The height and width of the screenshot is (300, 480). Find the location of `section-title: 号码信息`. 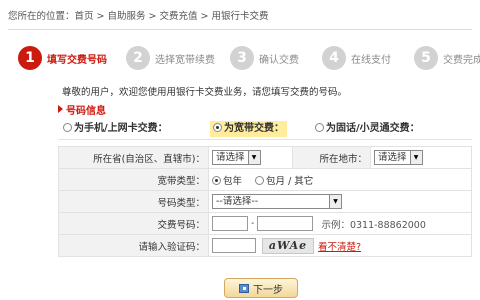

section-title: 号码信息 is located at coordinates (82, 109).